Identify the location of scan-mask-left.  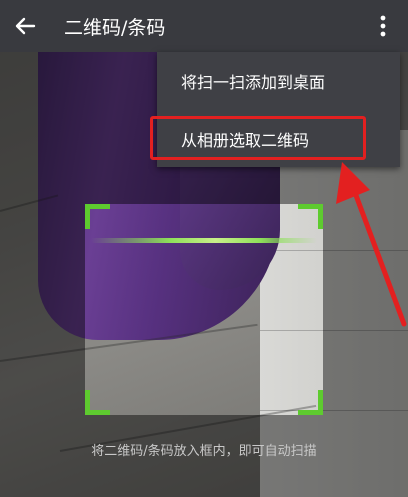
(42, 309).